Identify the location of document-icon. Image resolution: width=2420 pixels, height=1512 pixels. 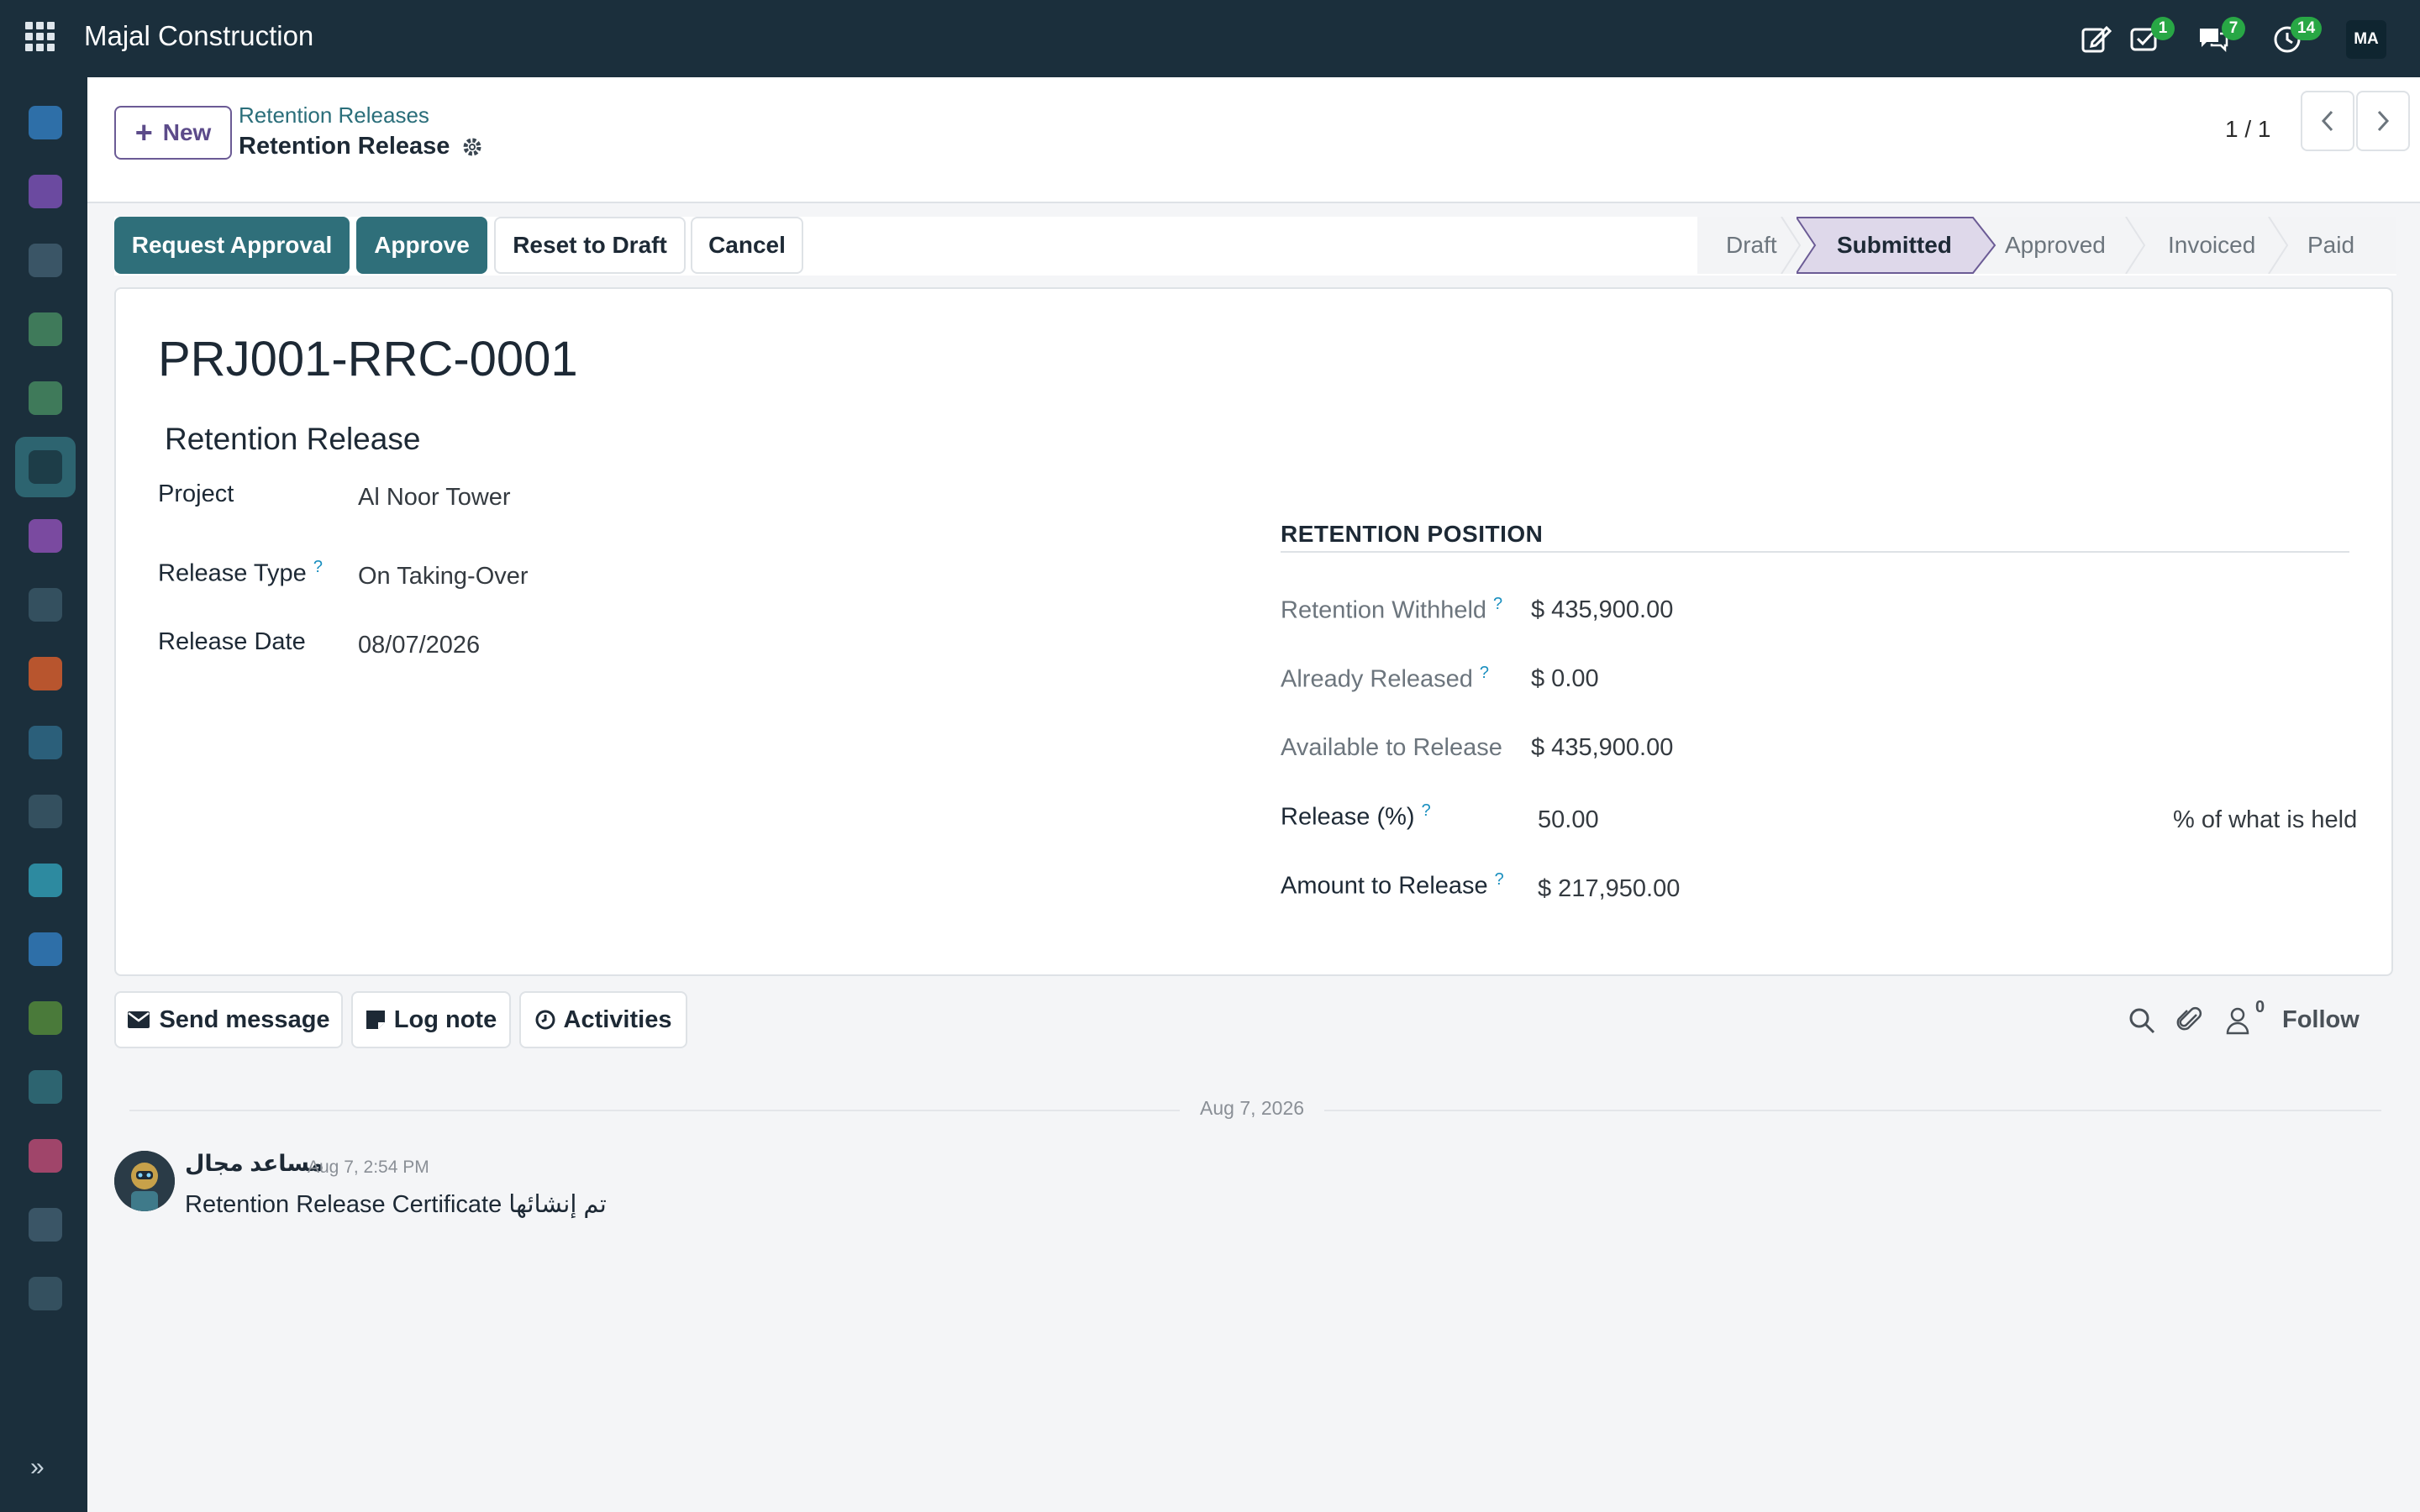
(45, 949).